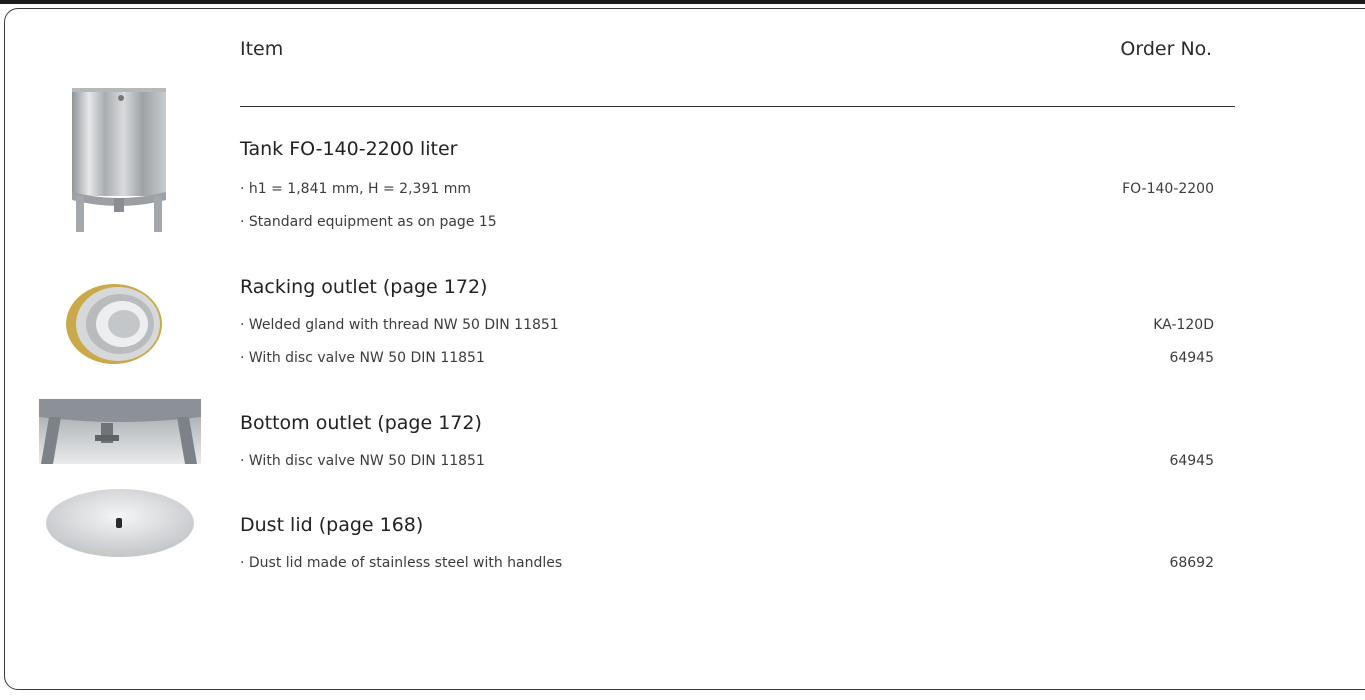  What do you see at coordinates (355, 189) in the screenshot?
I see `item-detail: · h1 = 1,841 mm, H = 2,391 mm` at bounding box center [355, 189].